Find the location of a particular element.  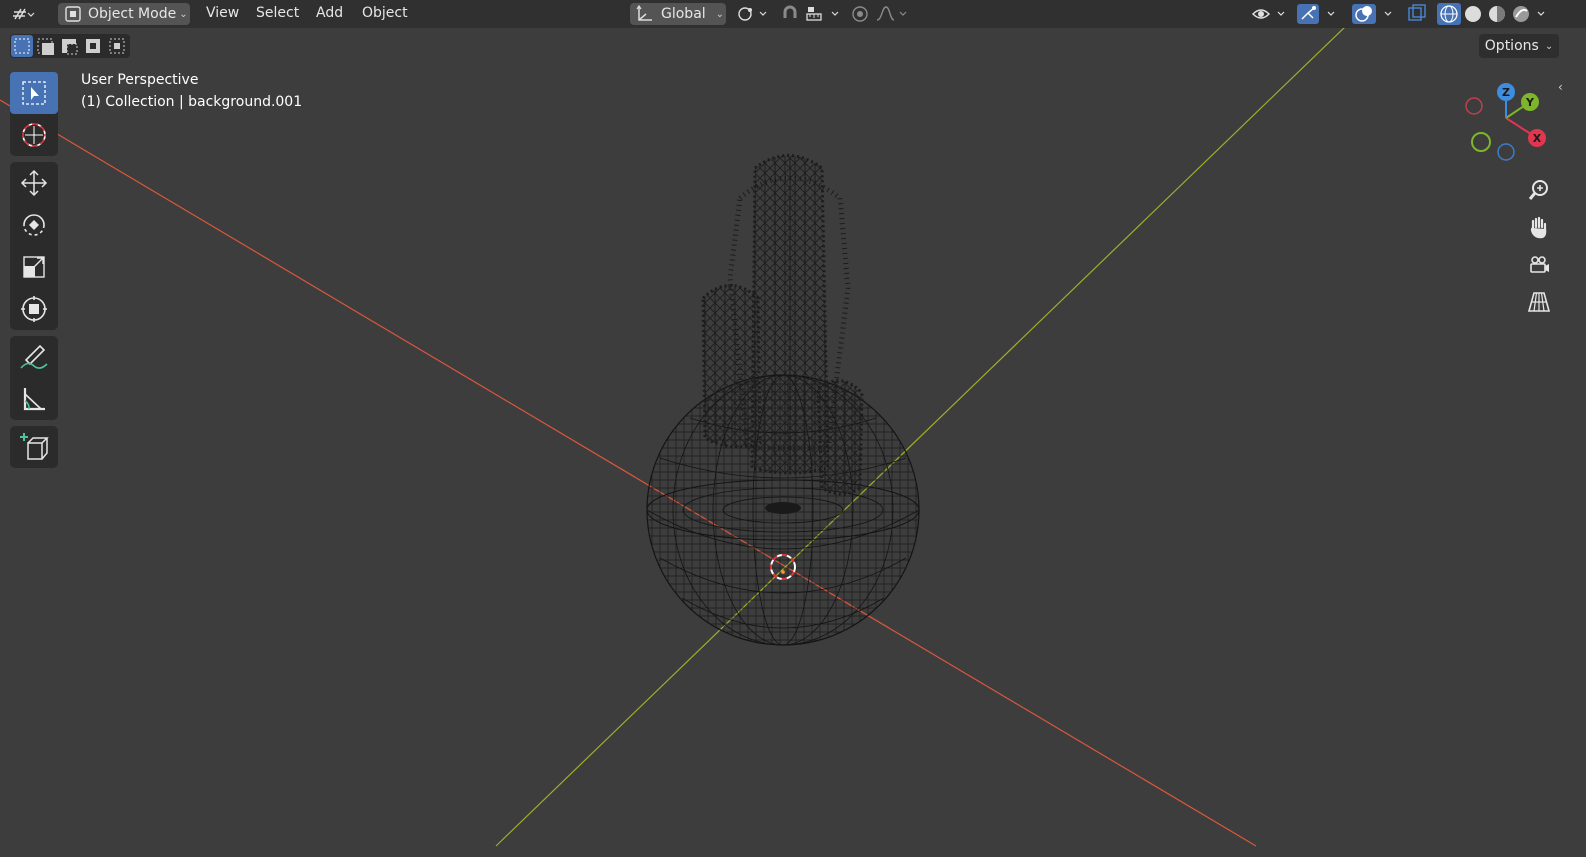

overlays-toggle is located at coordinates (1374, 14).